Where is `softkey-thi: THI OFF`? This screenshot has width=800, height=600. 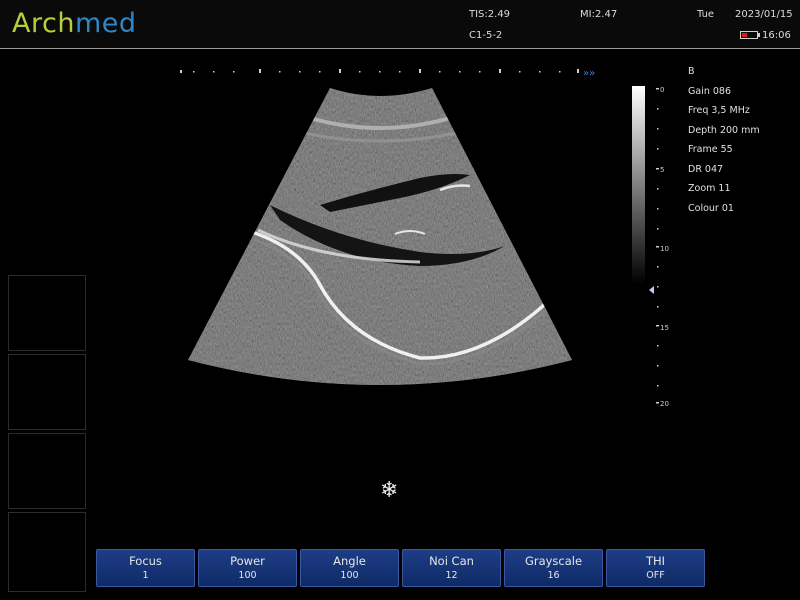
softkey-thi: THI OFF is located at coordinates (655, 568).